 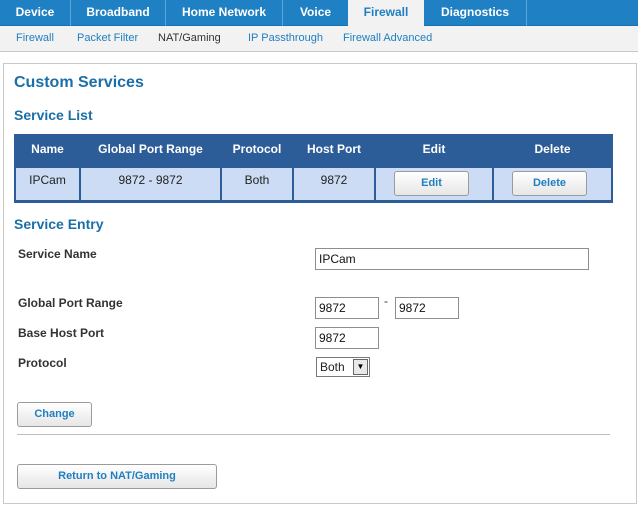 What do you see at coordinates (79, 82) in the screenshot?
I see `page-title: Custom Services` at bounding box center [79, 82].